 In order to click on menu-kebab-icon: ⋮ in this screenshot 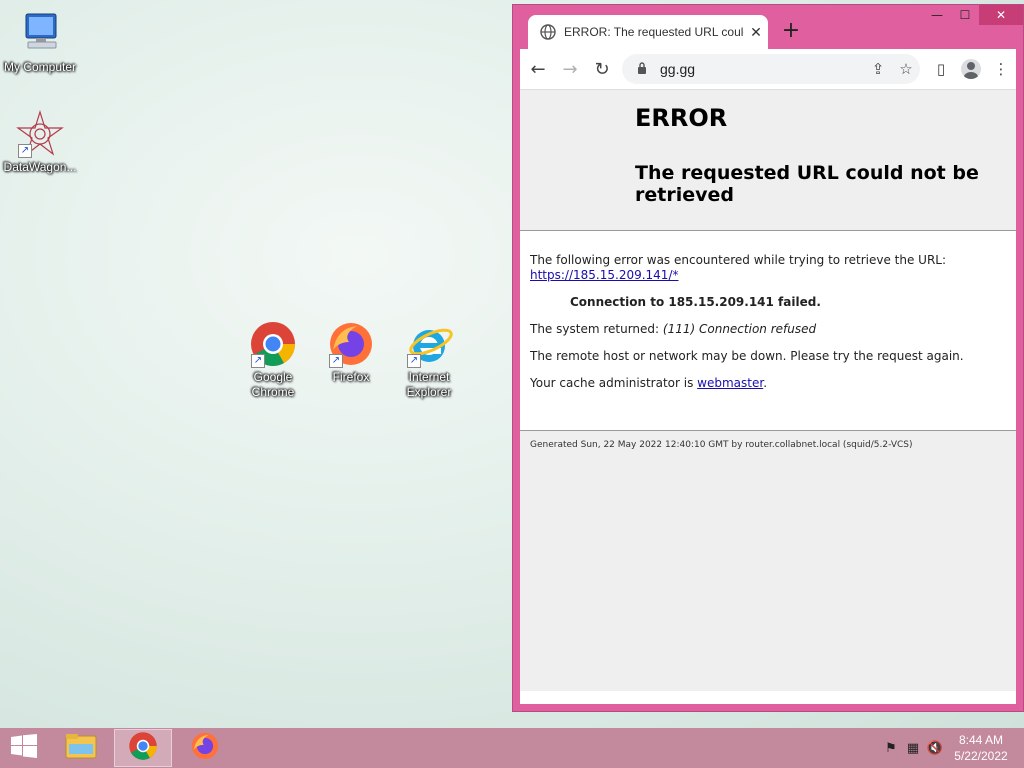, I will do `click(1001, 69)`.